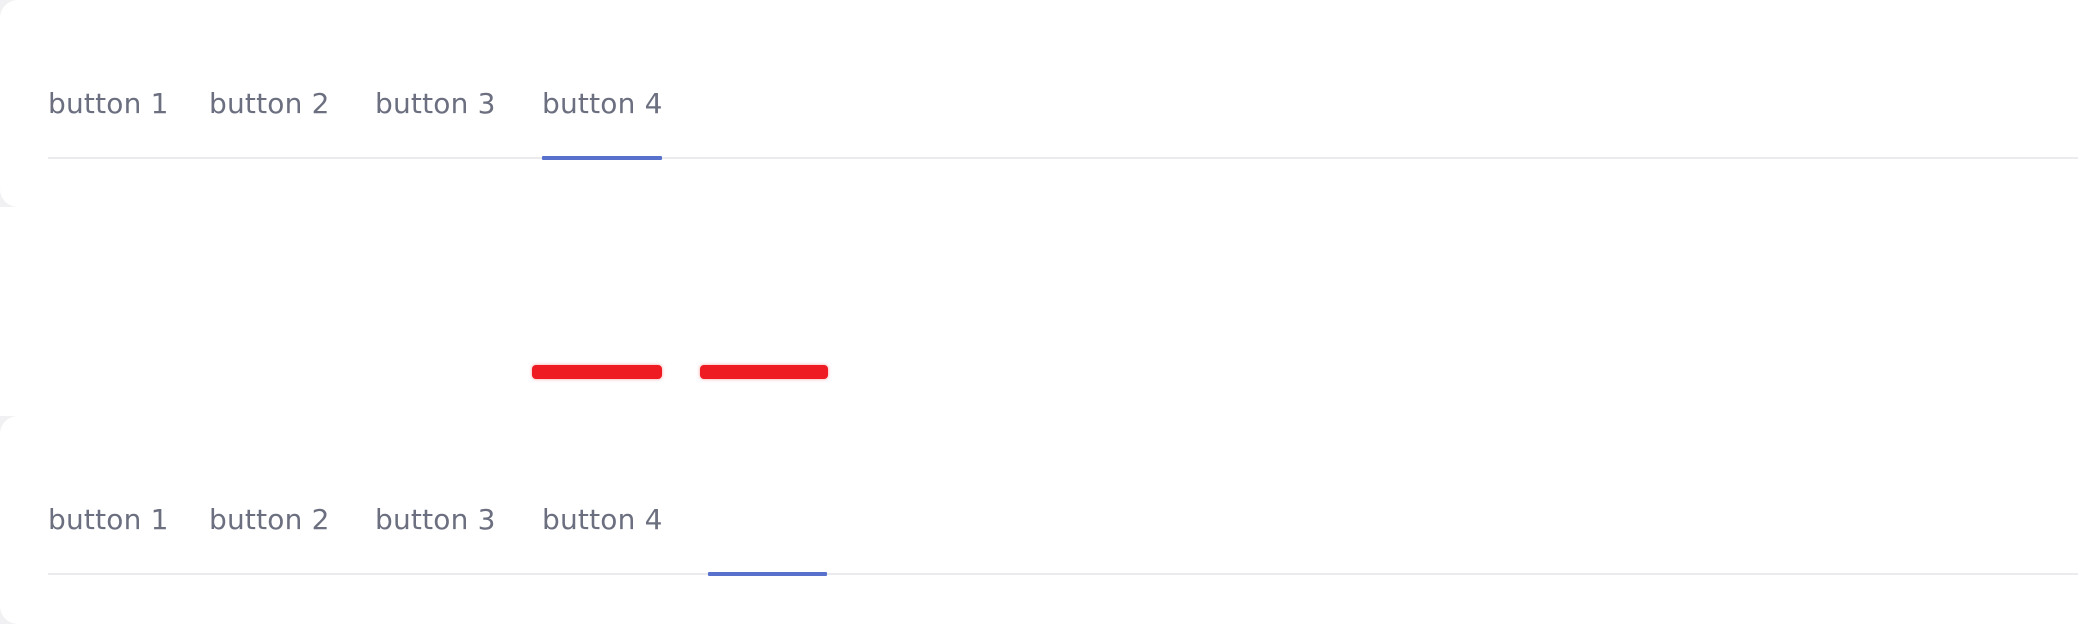 The height and width of the screenshot is (624, 2078). I want to click on tab-list-top: button 1 button 2 button 3 button 4, so click(1063, 104).